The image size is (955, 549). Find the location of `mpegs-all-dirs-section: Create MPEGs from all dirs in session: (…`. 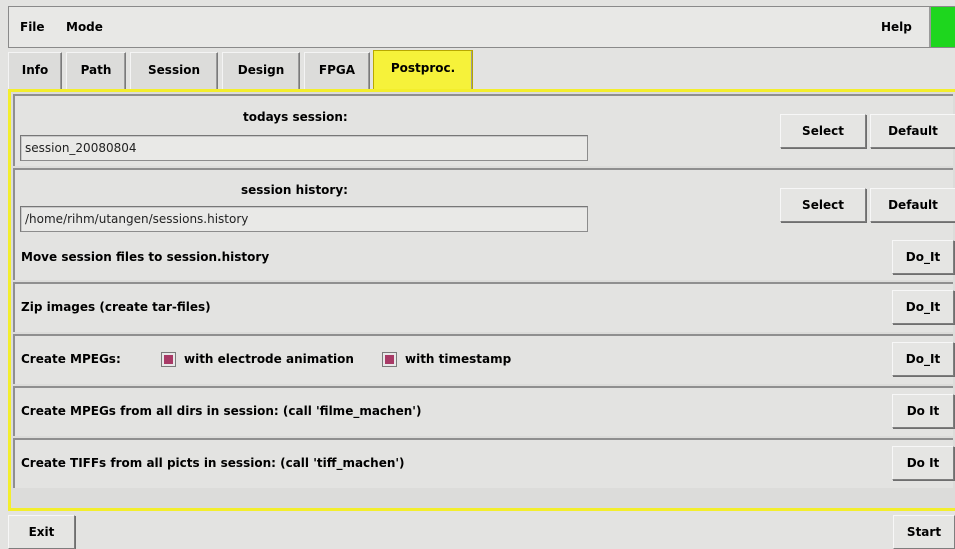

mpegs-all-dirs-section: Create MPEGs from all dirs in session: (… is located at coordinates (483, 411).